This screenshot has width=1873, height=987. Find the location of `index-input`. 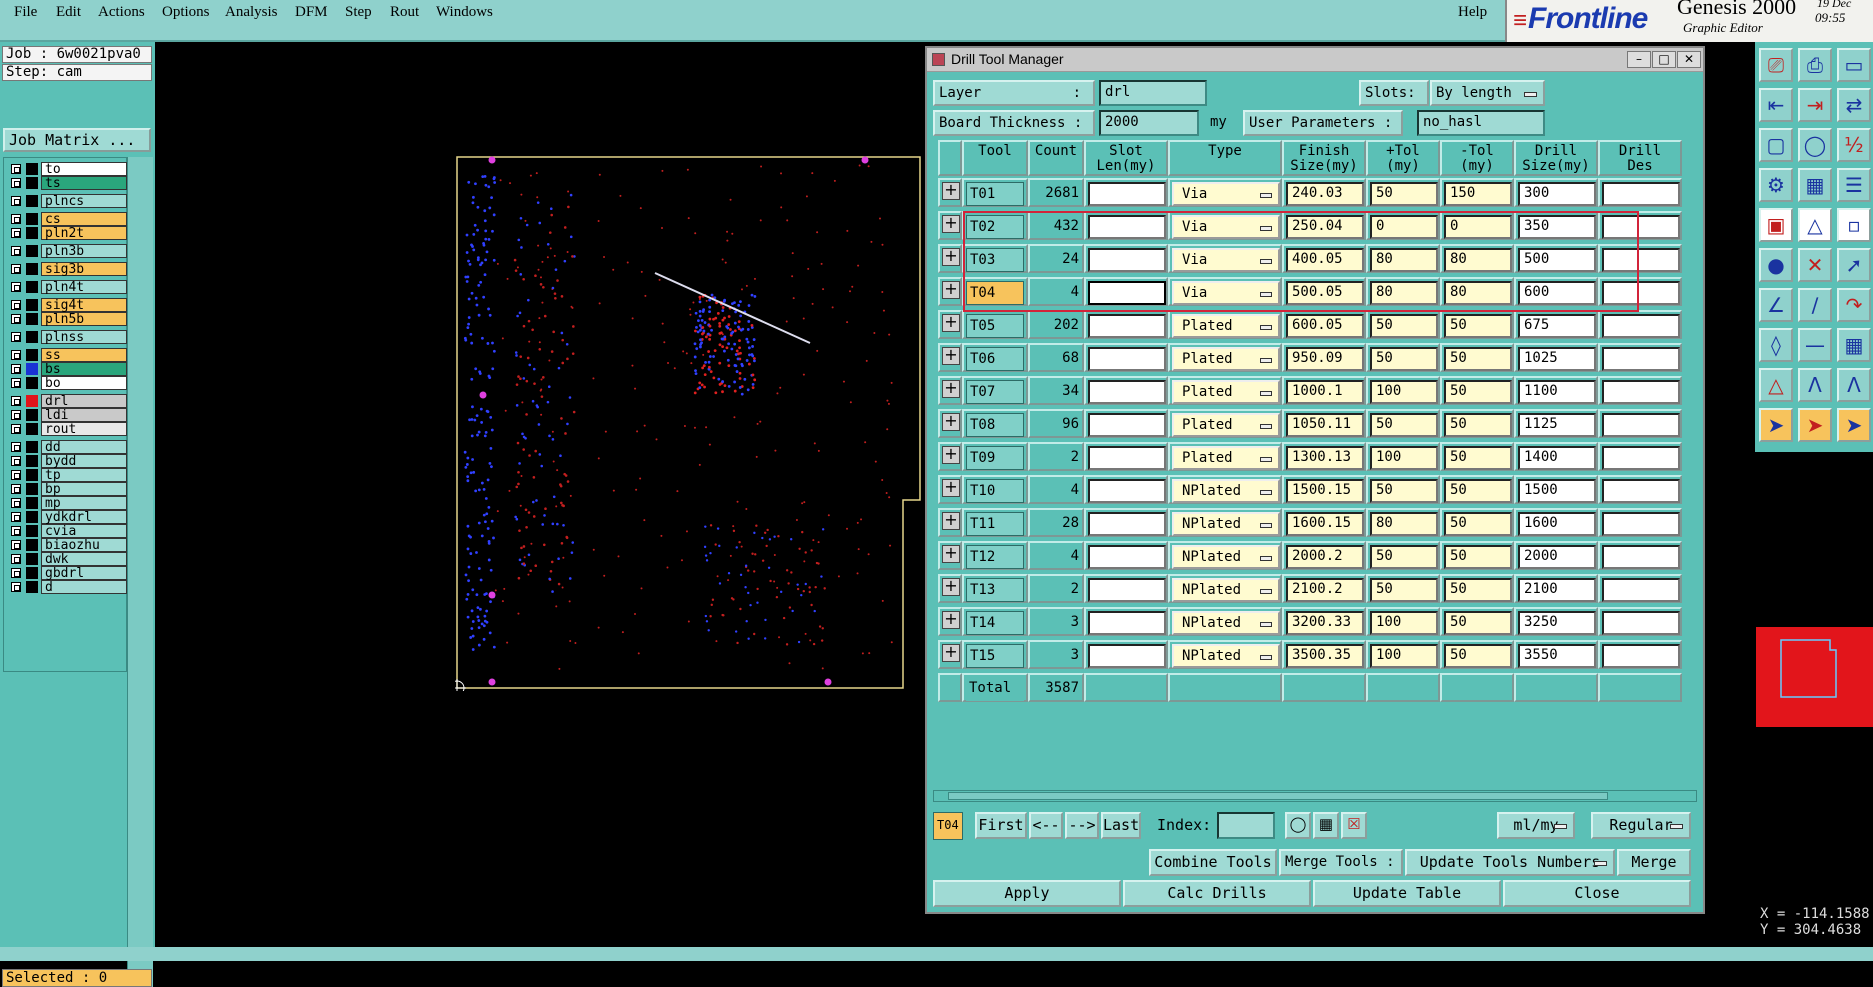

index-input is located at coordinates (1246, 825).